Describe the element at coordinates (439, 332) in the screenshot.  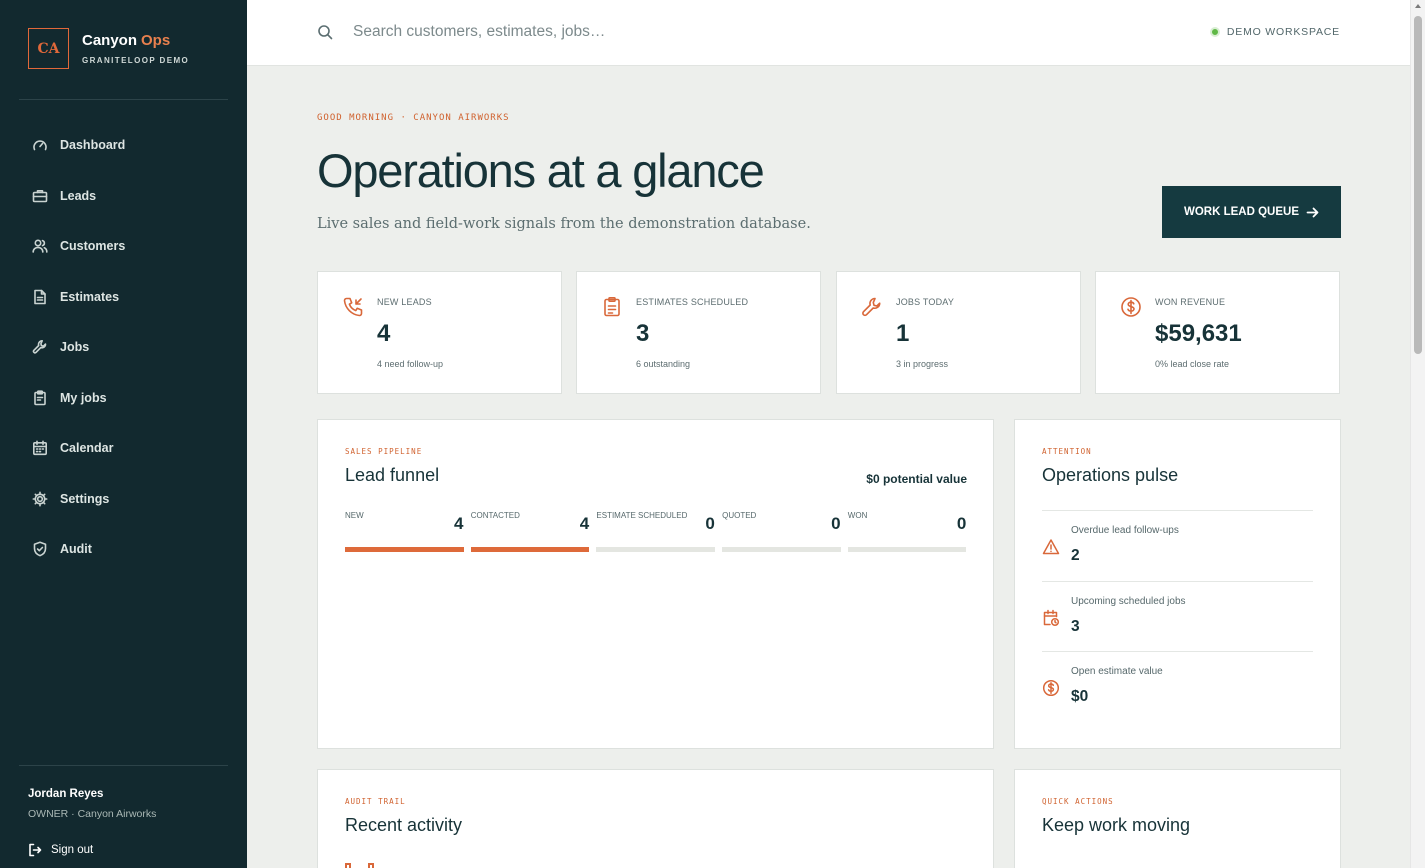
I see `stat-card-new-leads: NEW LEADS 4 4 need follow-up` at that location.